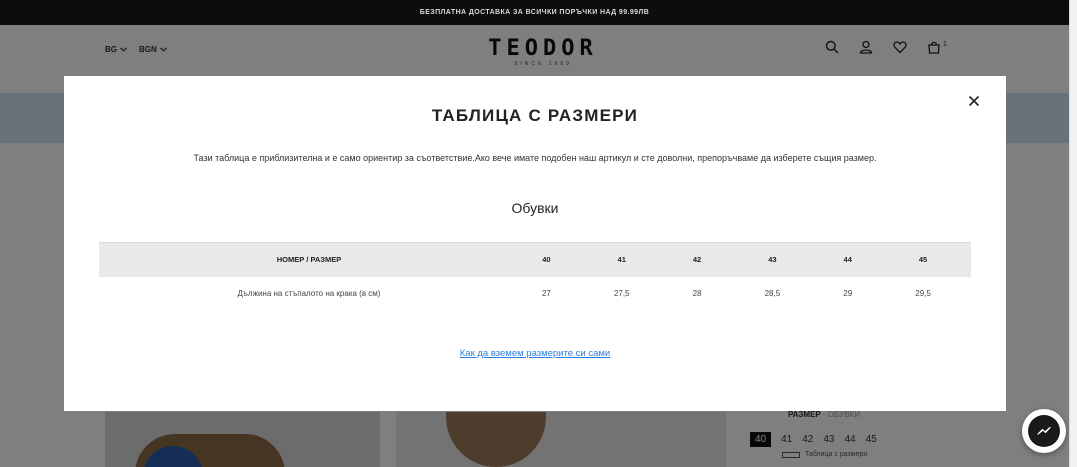 Image resolution: width=1077 pixels, height=467 pixels. Describe the element at coordinates (309, 259) in the screenshot. I see `table-header: НОМЕР / РАЗМЕР` at that location.